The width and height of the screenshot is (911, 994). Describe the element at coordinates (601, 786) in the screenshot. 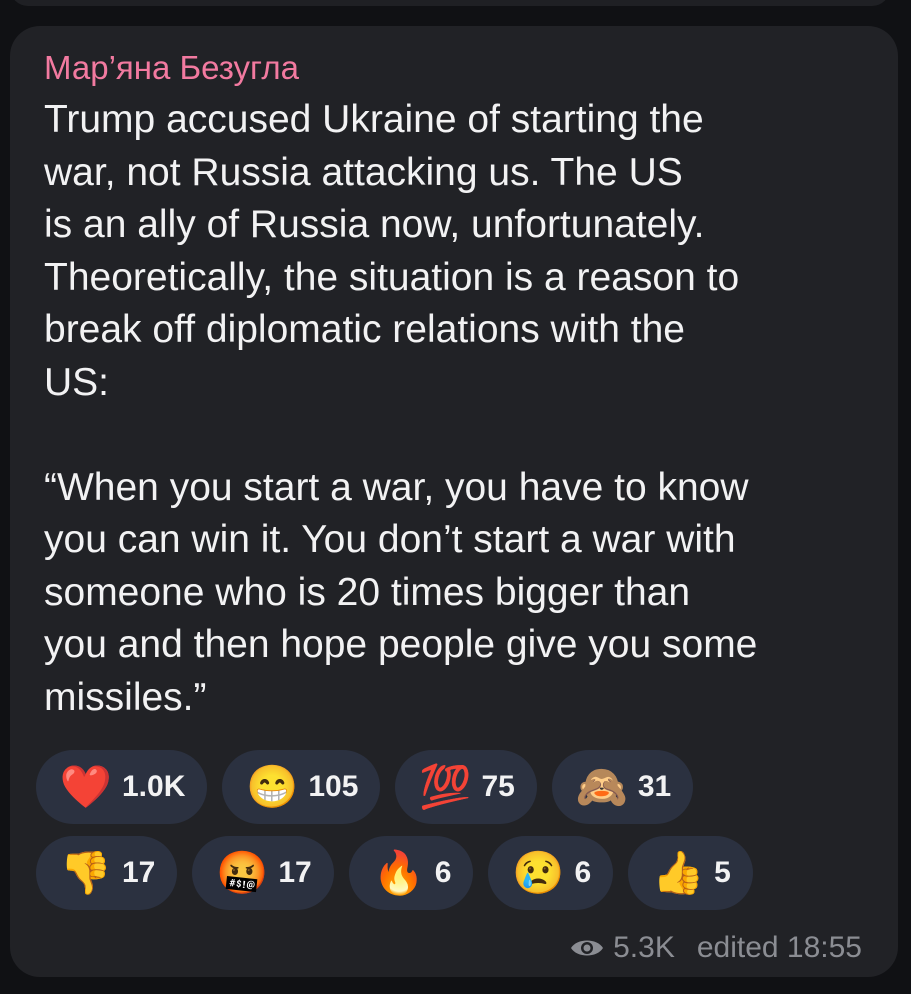

I see `see-no-evil-monkey-icon: 🙈` at that location.